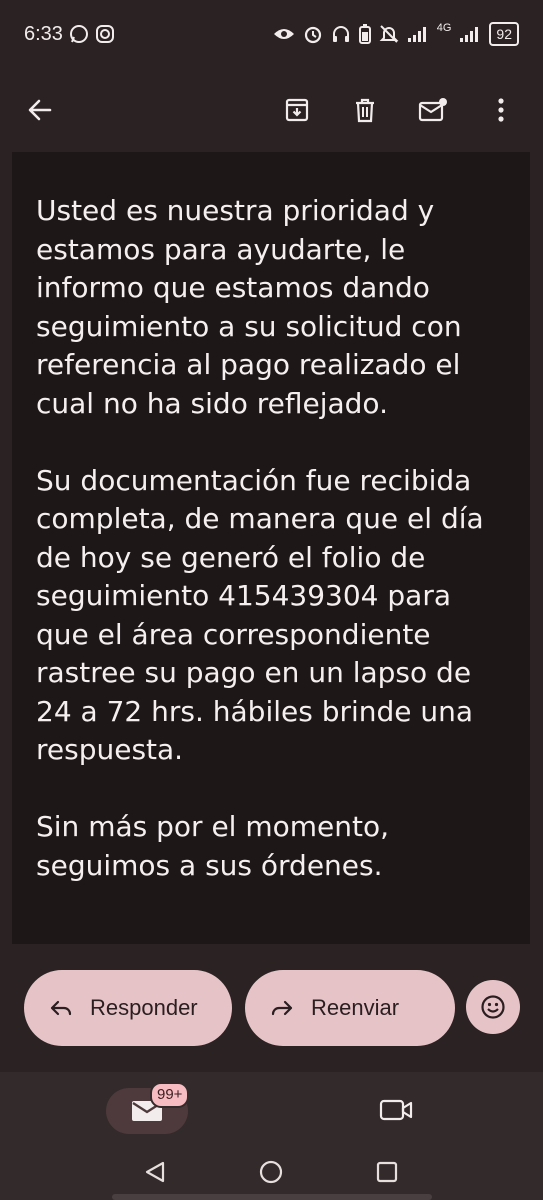  What do you see at coordinates (104, 34) in the screenshot?
I see `instagram-icon` at bounding box center [104, 34].